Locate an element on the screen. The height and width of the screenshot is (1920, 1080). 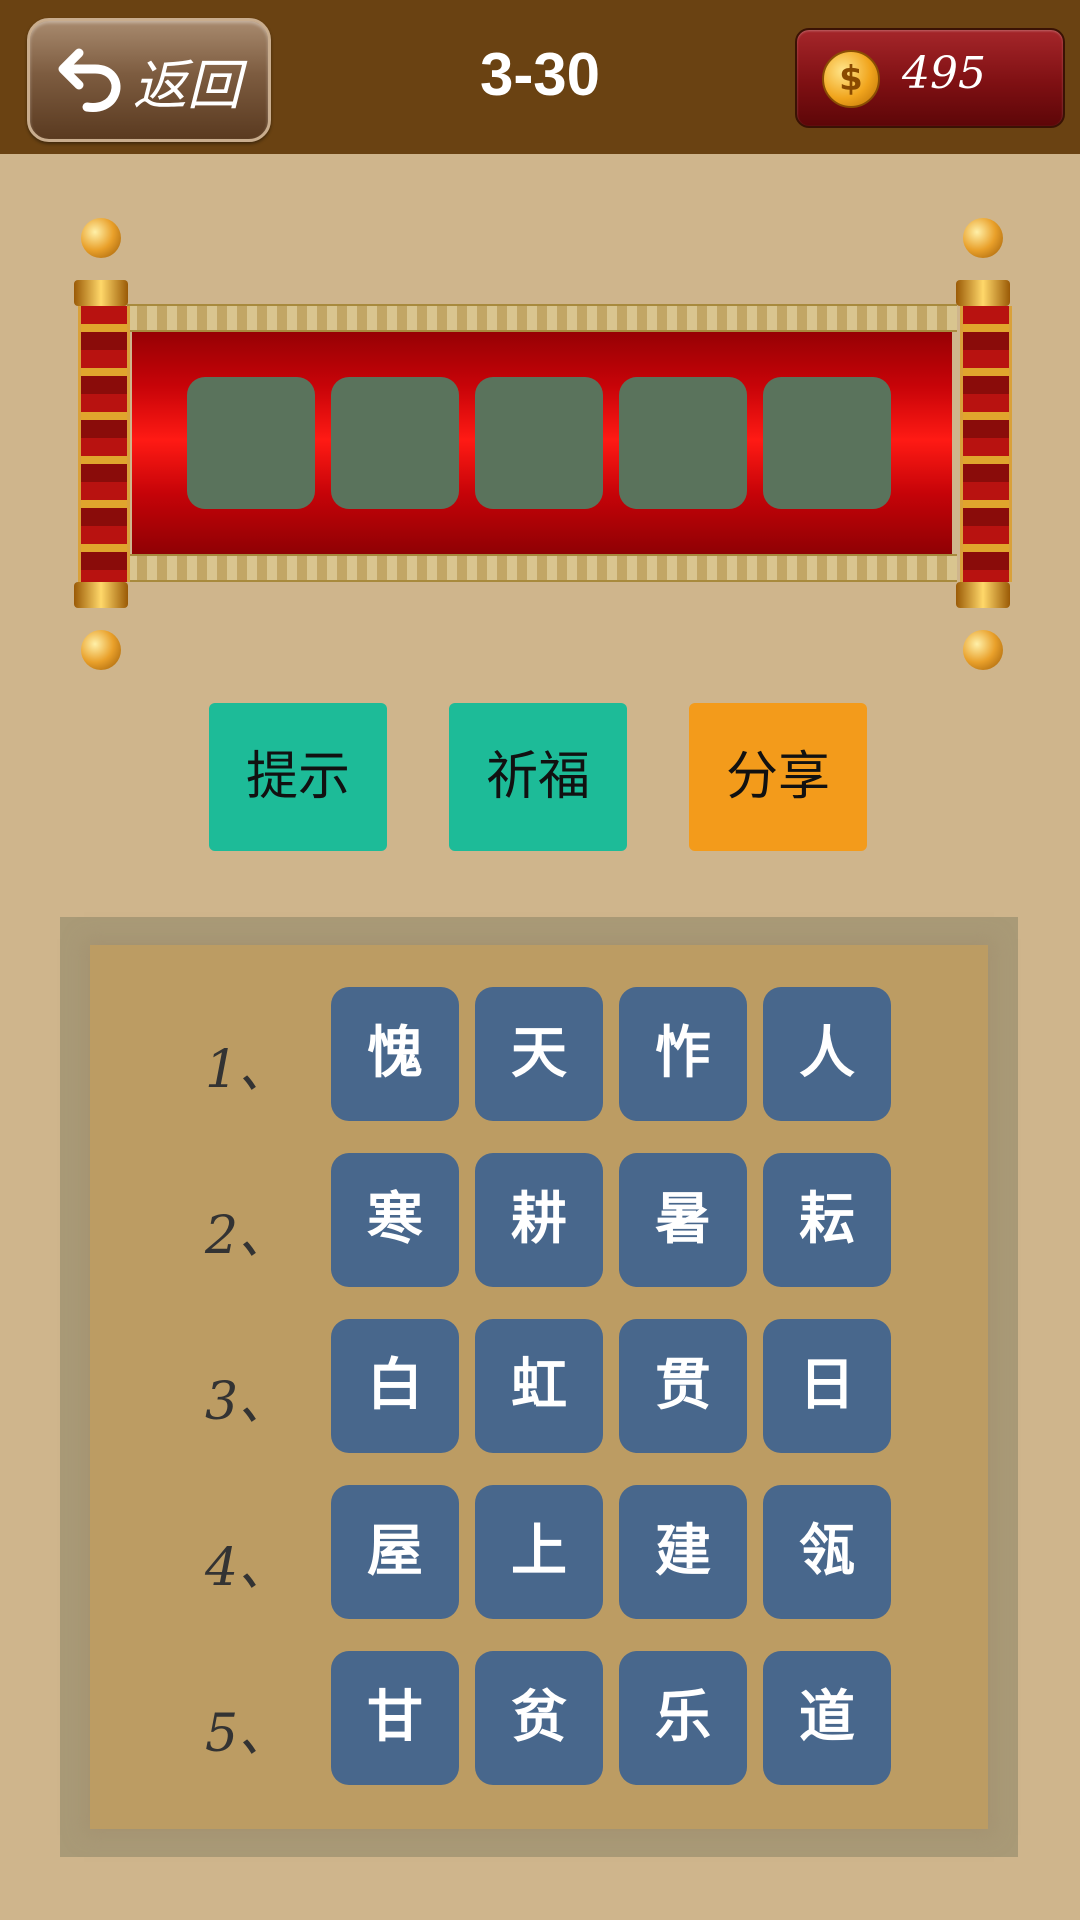
char-tile: 建 is located at coordinates (683, 1552).